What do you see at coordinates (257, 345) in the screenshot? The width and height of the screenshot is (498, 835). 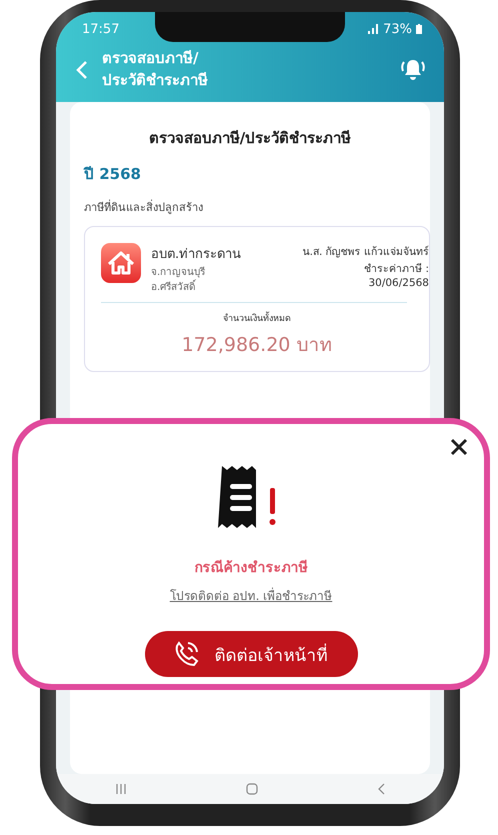 I see `total-amount: 172,986.20 บาท` at bounding box center [257, 345].